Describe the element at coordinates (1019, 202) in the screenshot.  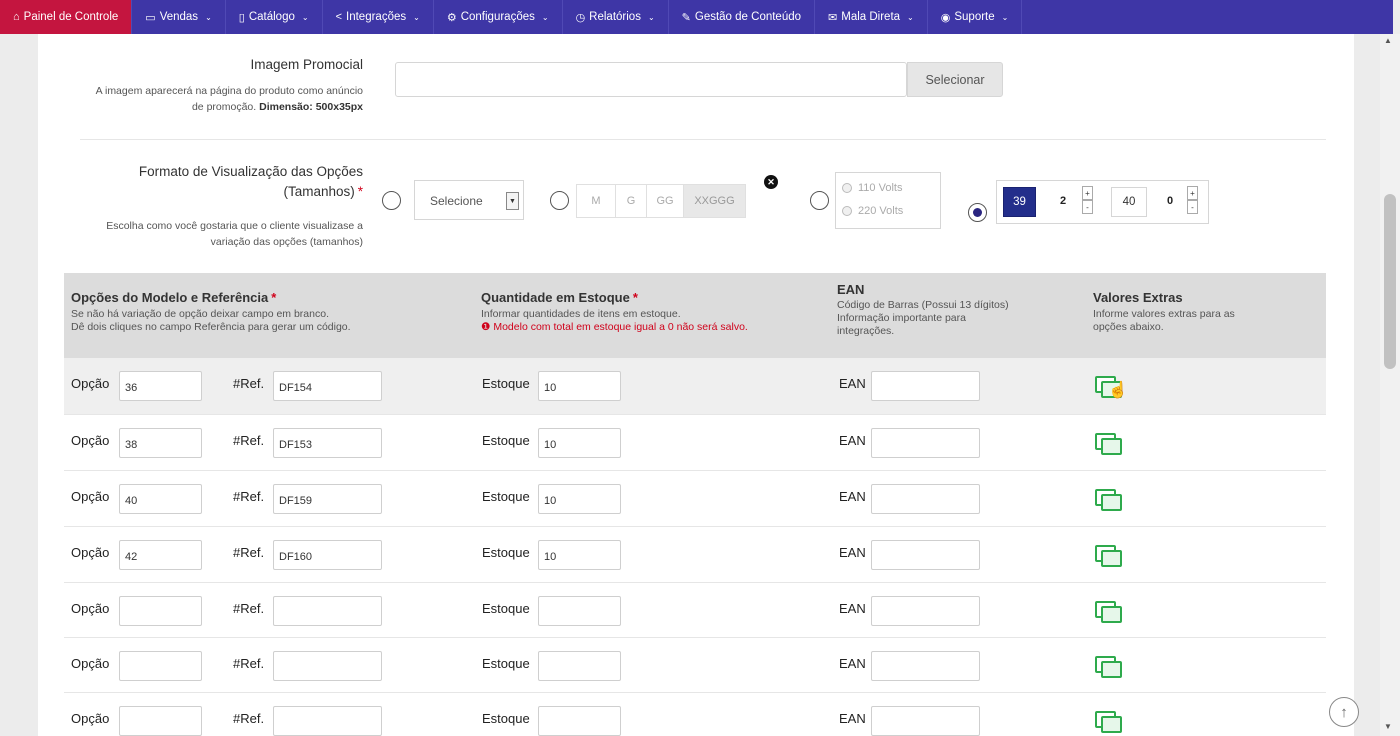
I see `stepper-size-selected: 39` at that location.